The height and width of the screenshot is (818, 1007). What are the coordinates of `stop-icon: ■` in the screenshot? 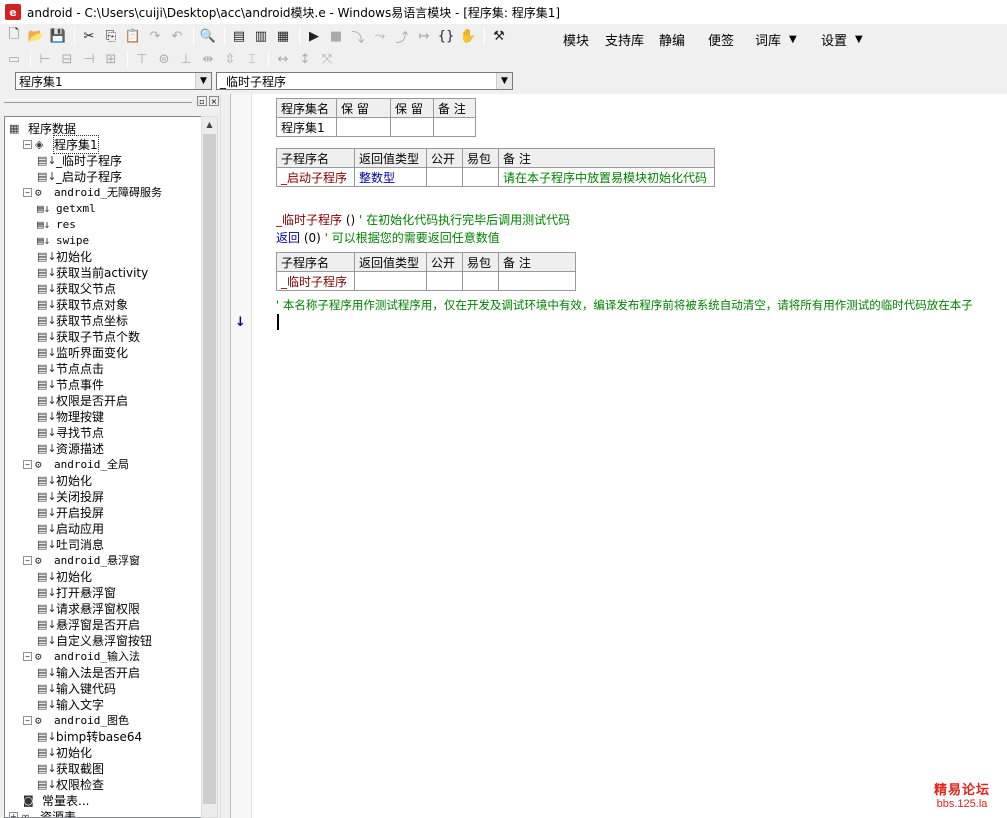 It's located at (336, 36).